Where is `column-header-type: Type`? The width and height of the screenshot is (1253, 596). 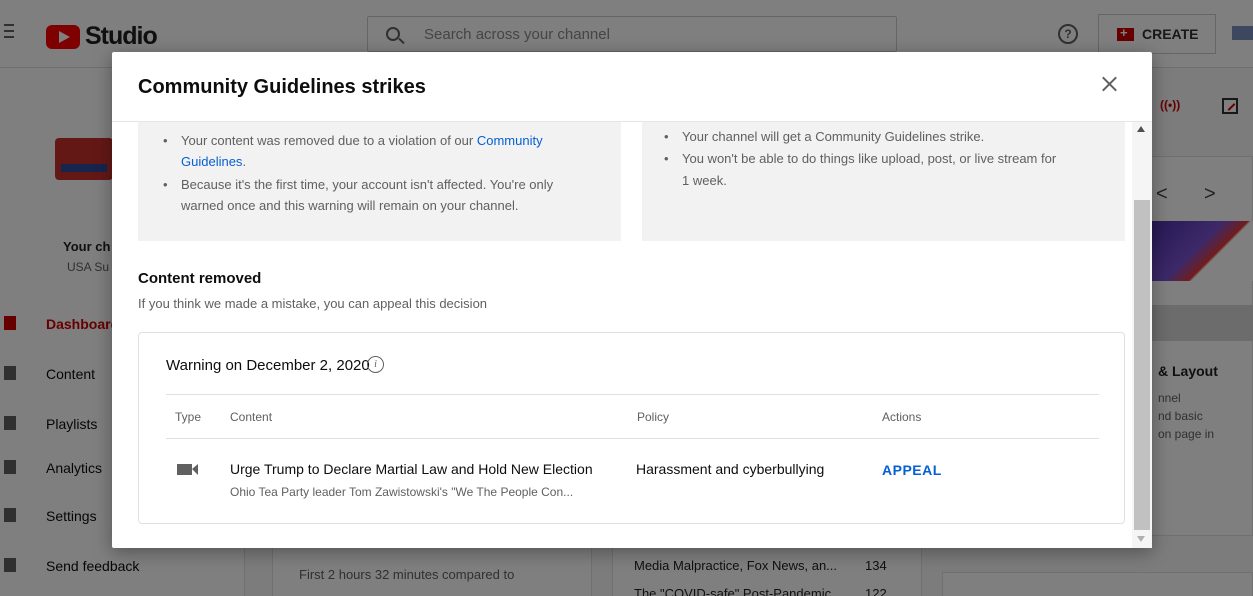 column-header-type: Type is located at coordinates (188, 417).